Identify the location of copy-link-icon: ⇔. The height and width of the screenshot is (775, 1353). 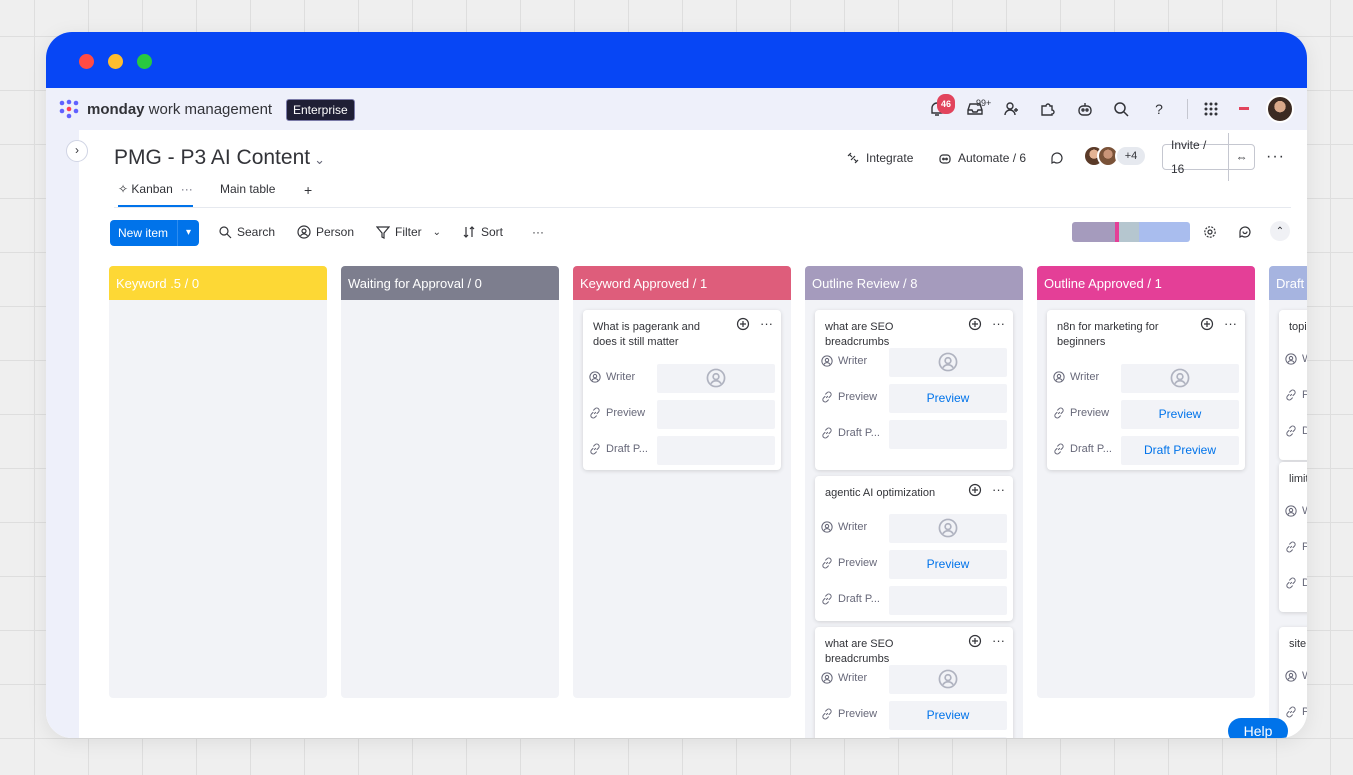
(1241, 157).